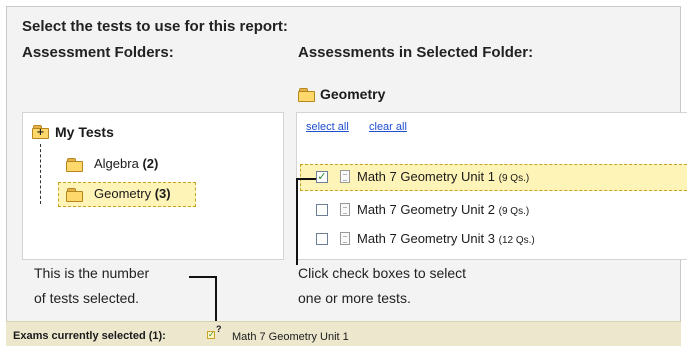  I want to click on callout-checkbox-line2: one or more tests., so click(354, 298).